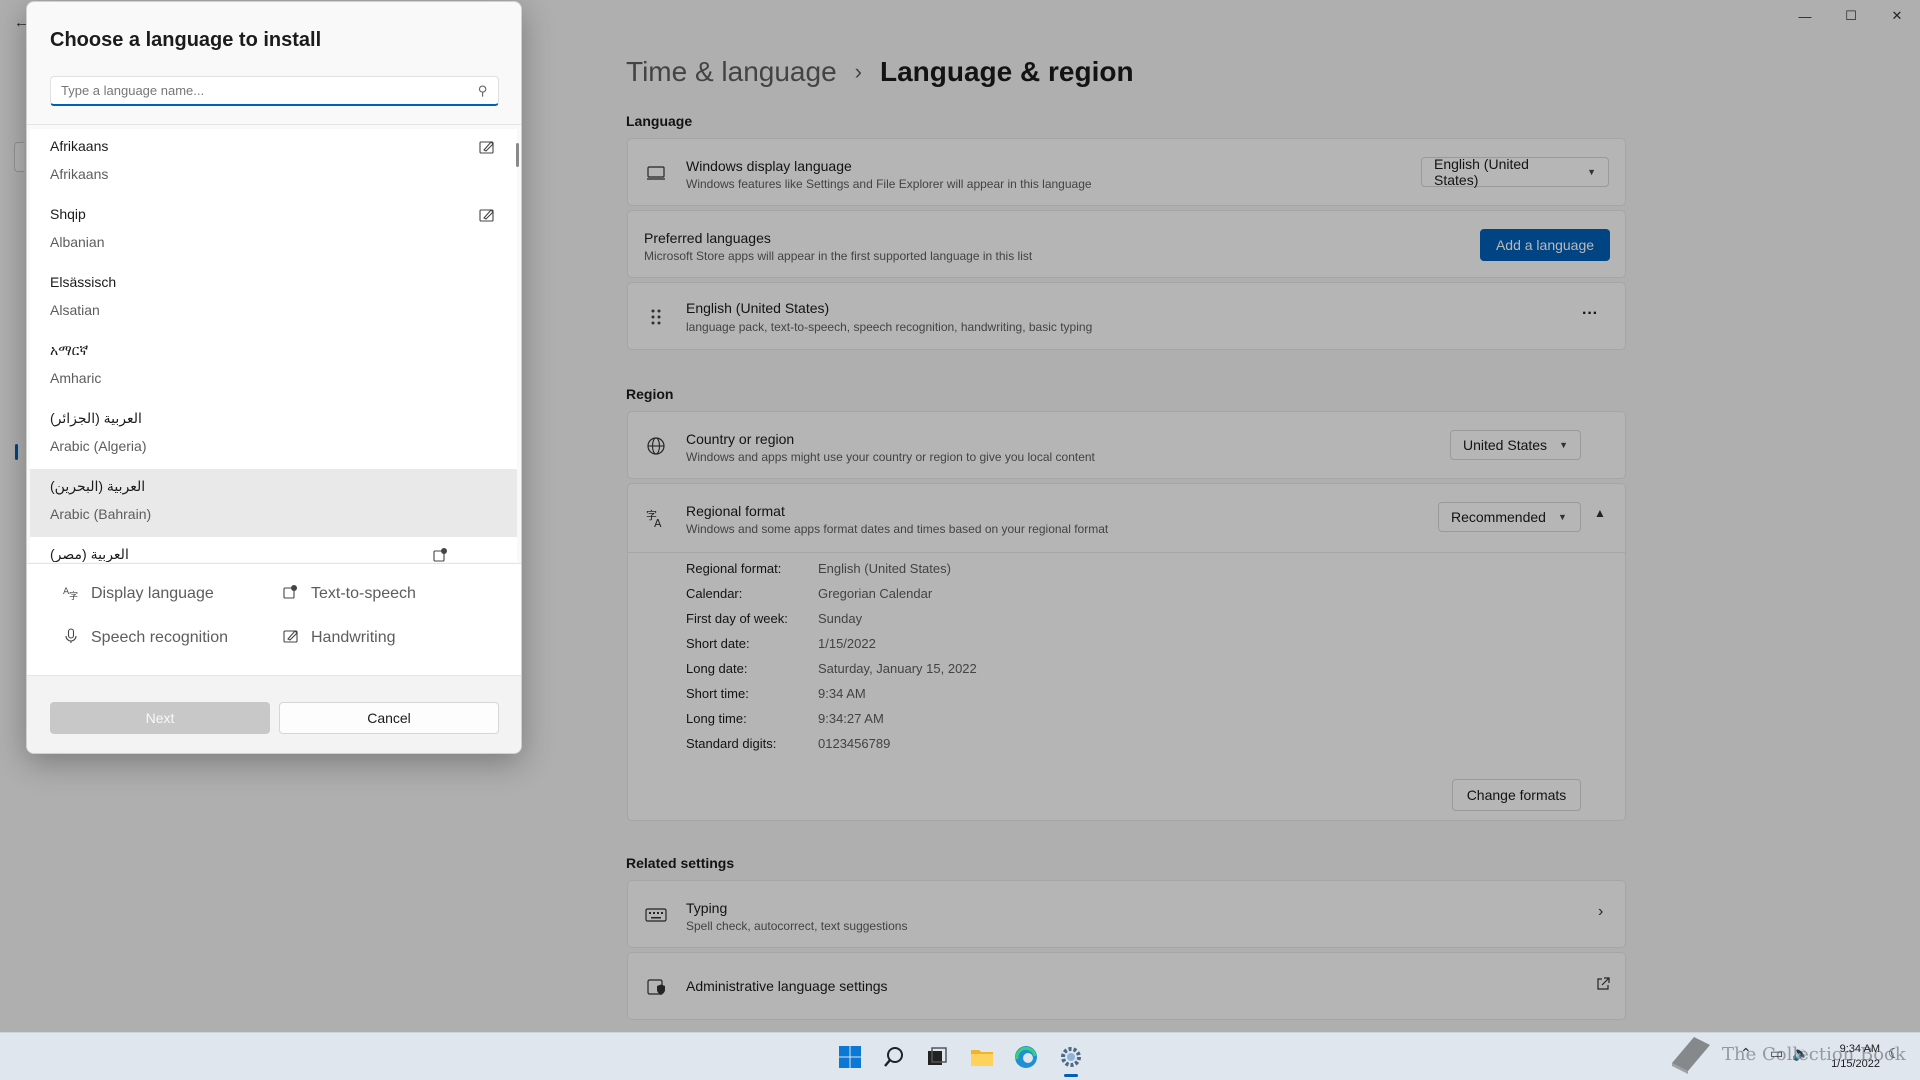 The height and width of the screenshot is (1080, 1920). Describe the element at coordinates (363, 593) in the screenshot. I see `legend-label: Text-to-speech` at that location.